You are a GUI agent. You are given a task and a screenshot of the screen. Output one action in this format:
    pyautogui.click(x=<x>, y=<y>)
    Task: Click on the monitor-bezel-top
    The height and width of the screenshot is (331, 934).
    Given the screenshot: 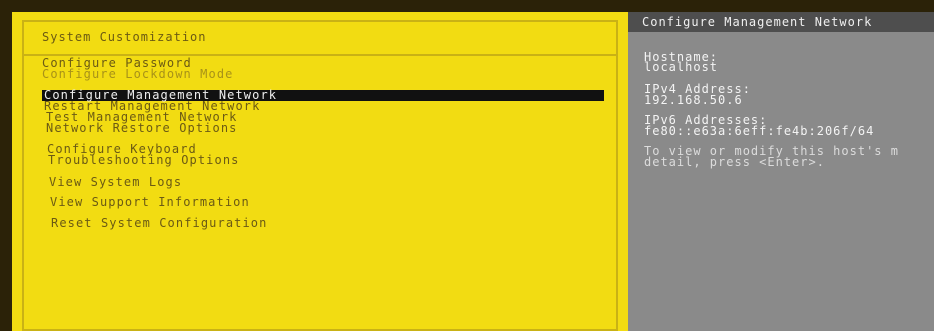 What is the action you would take?
    pyautogui.click(x=467, y=6)
    